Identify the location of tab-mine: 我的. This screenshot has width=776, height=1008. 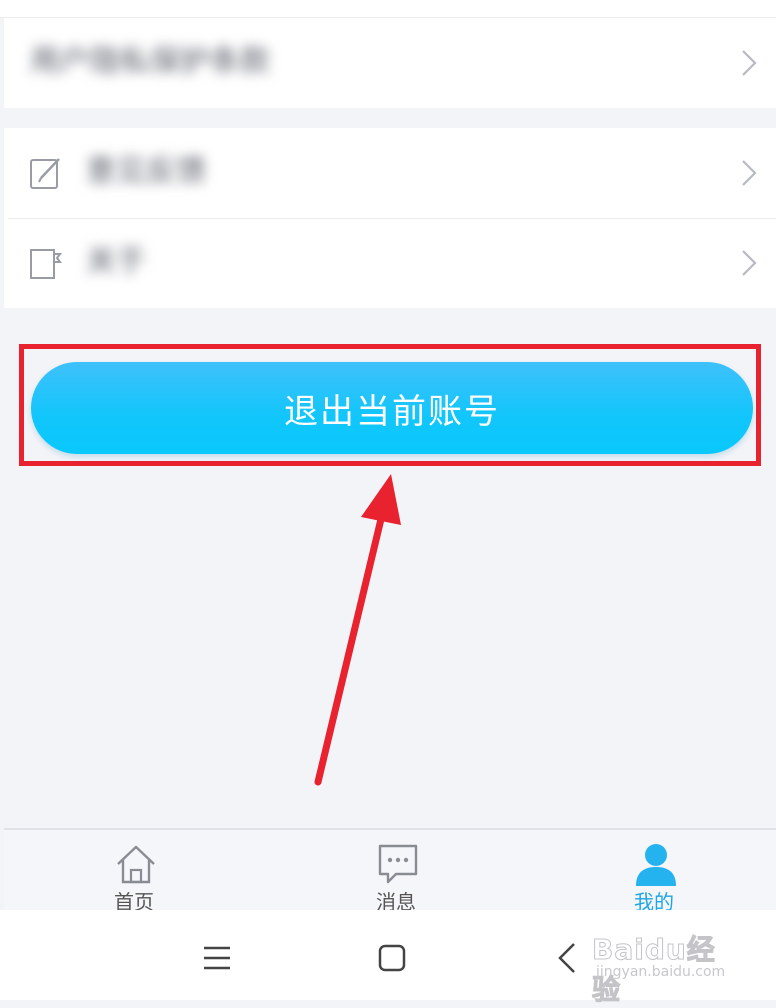
(654, 877).